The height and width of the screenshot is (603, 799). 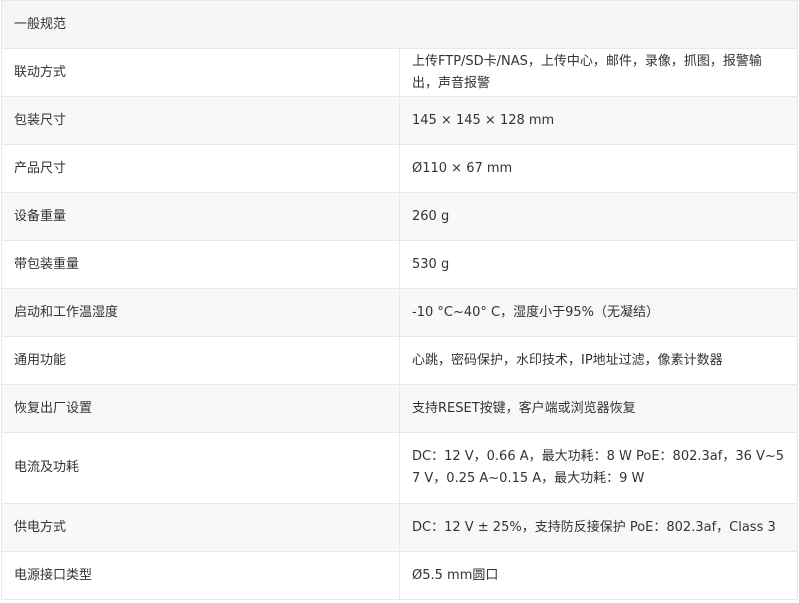 I want to click on row-value: Ø5.5 mm圆口, so click(x=598, y=575).